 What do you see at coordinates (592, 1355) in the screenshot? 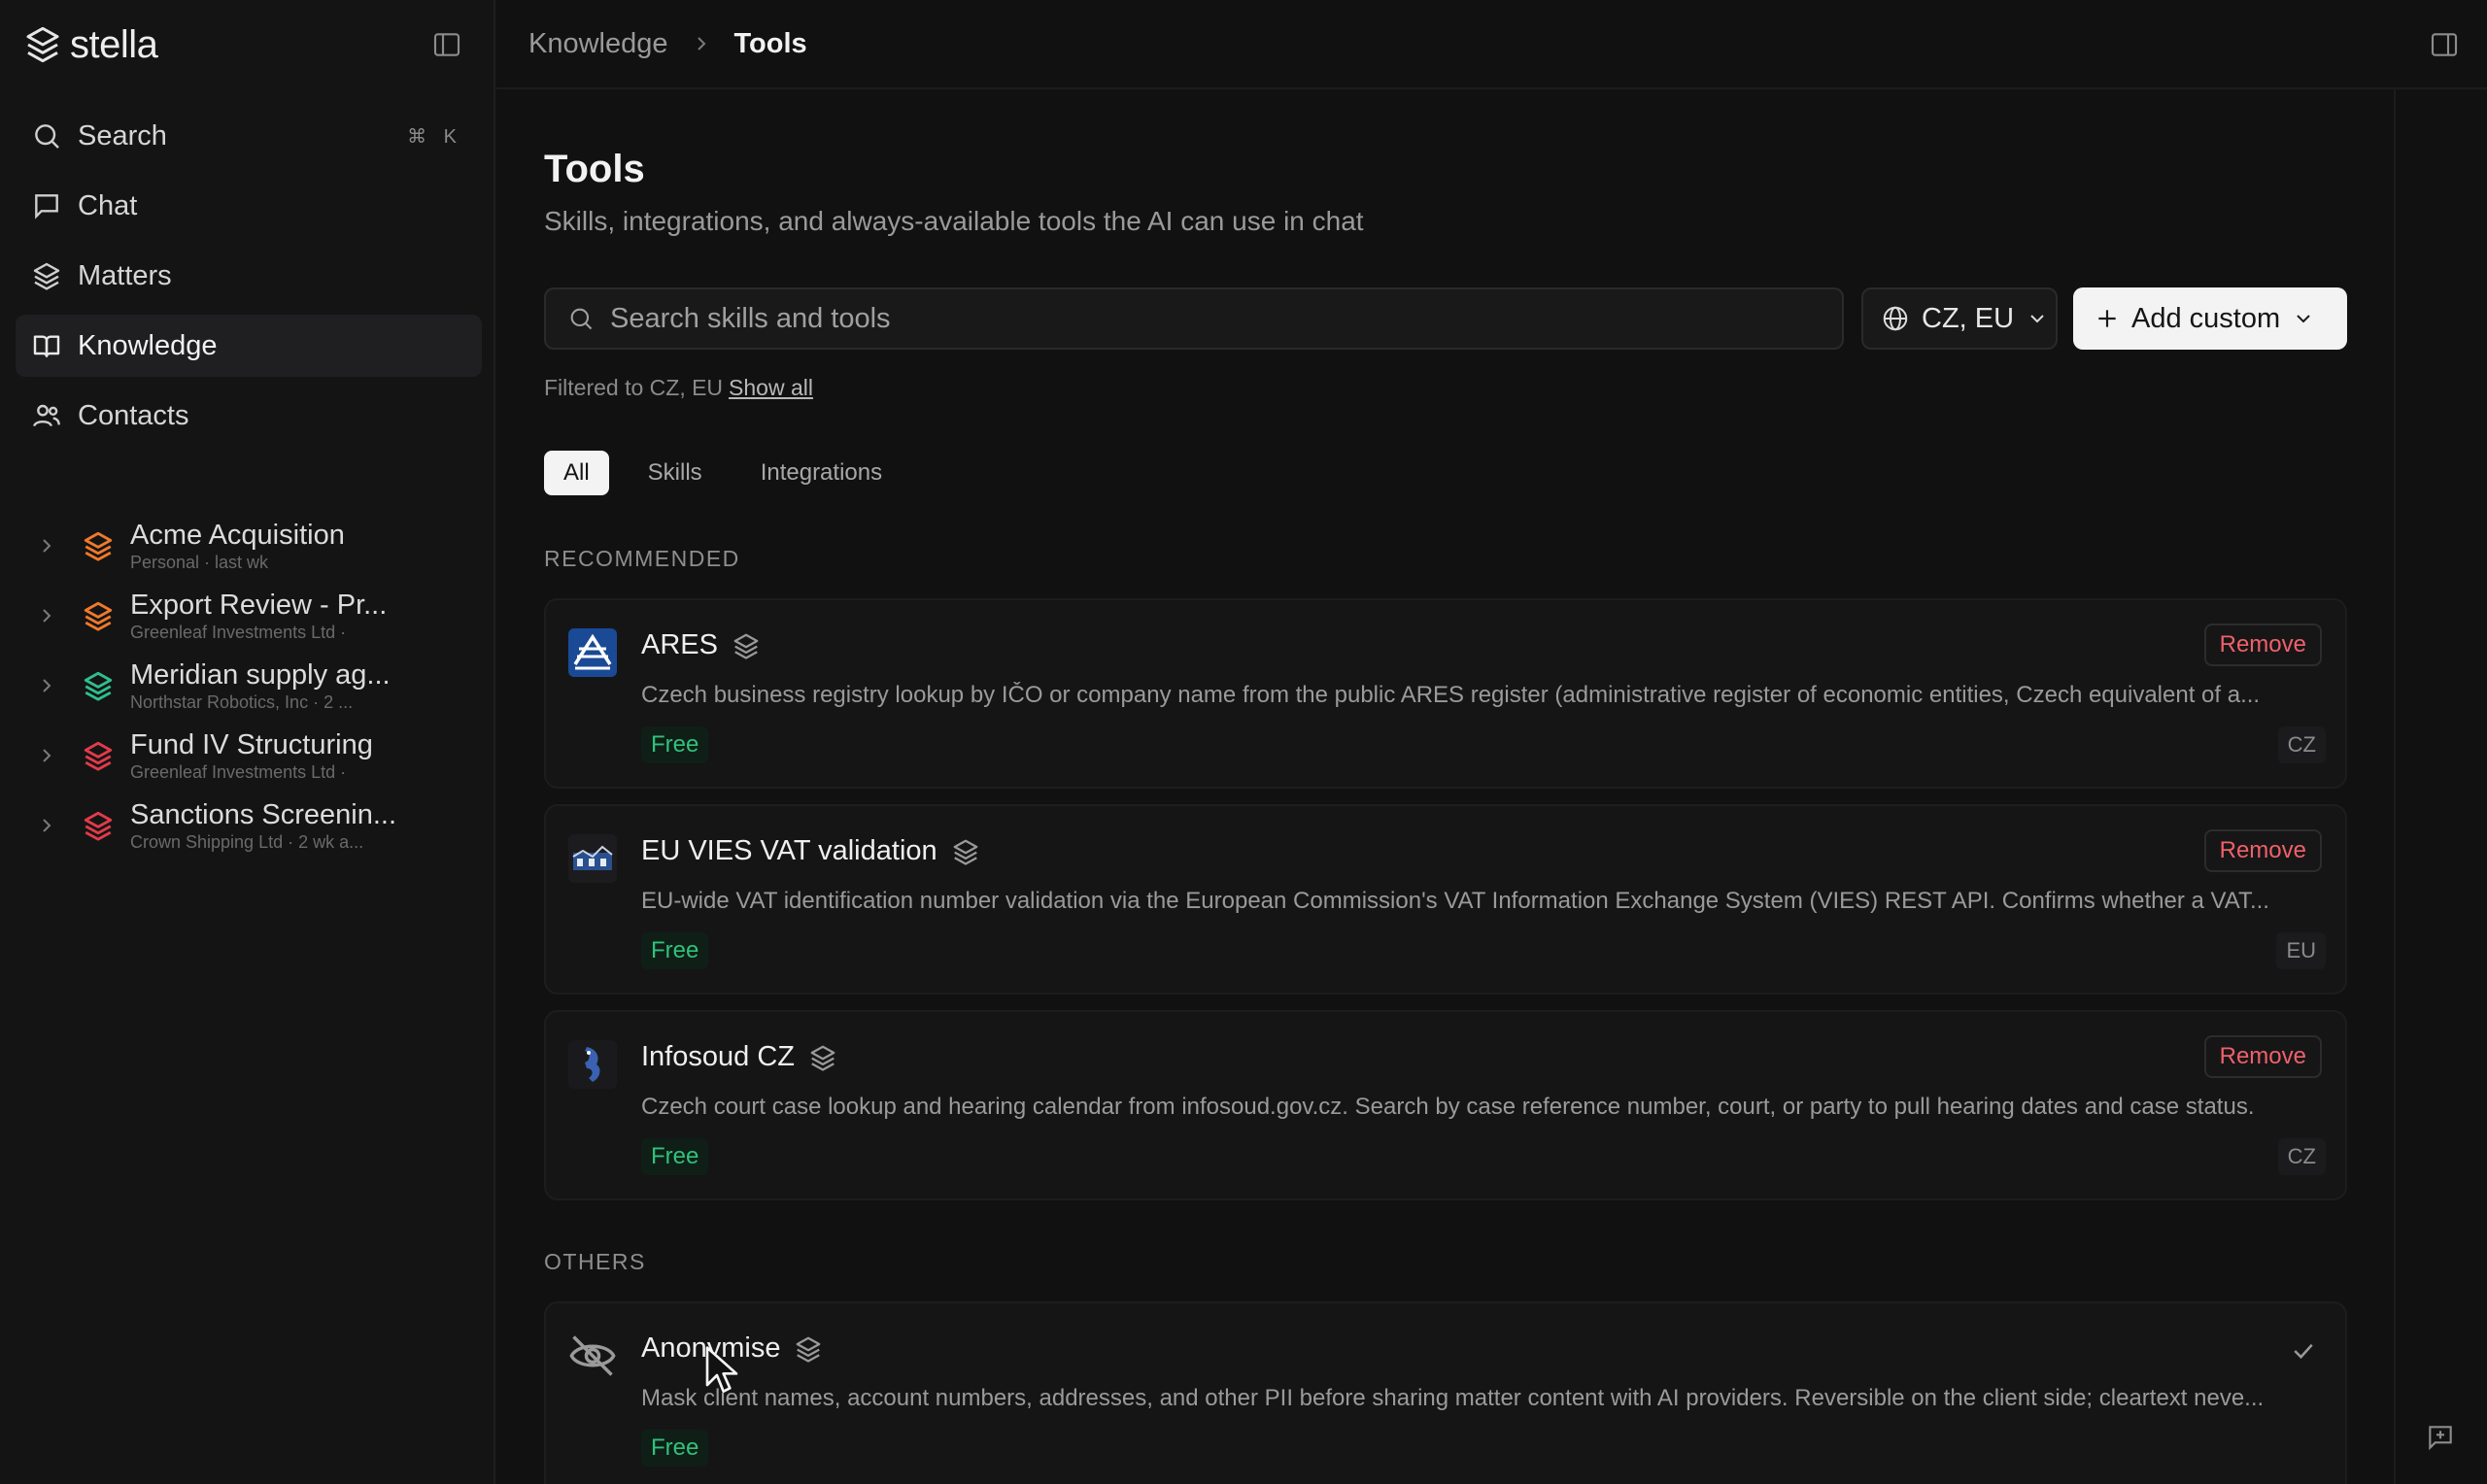
I see `eye-off-icon` at bounding box center [592, 1355].